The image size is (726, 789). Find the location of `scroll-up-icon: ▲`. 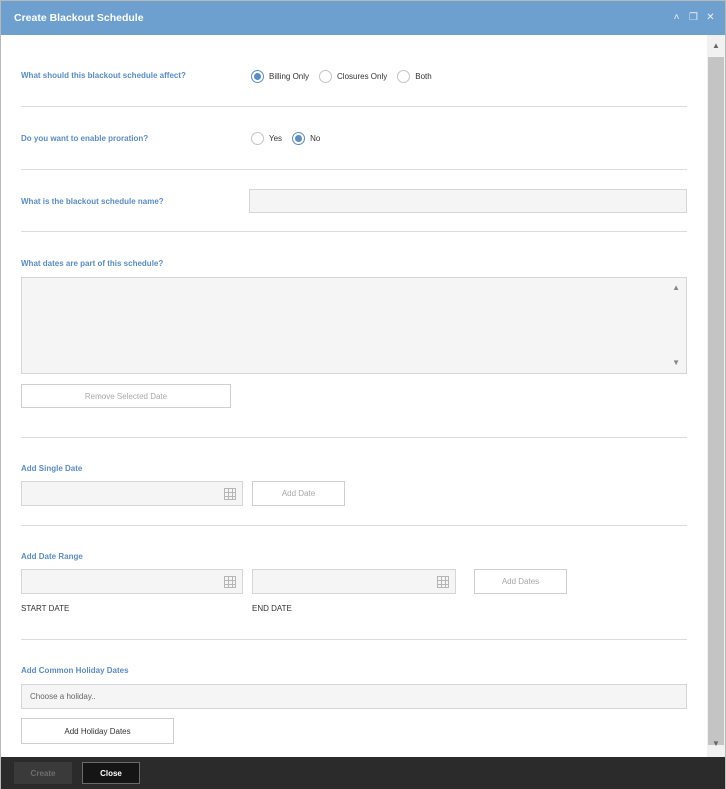

scroll-up-icon: ▲ is located at coordinates (716, 45).